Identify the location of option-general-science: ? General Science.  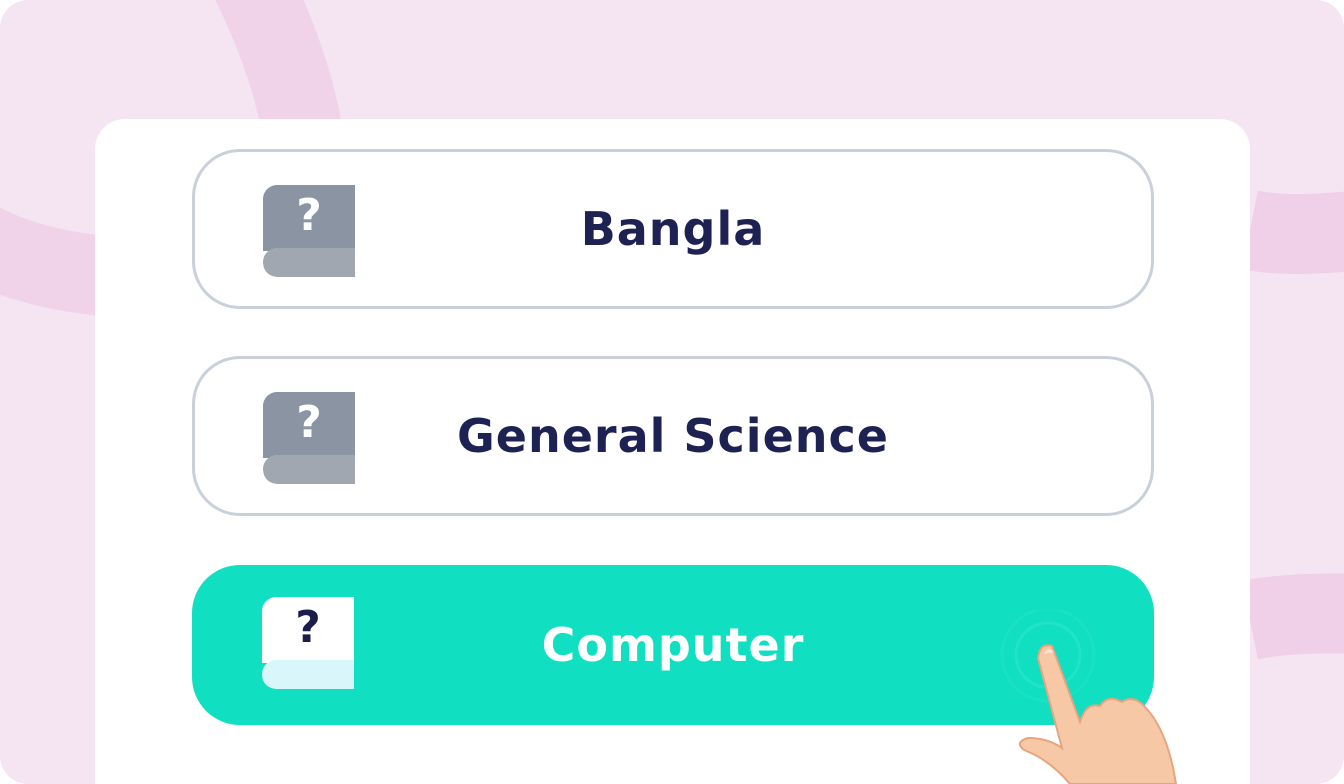
(673, 436).